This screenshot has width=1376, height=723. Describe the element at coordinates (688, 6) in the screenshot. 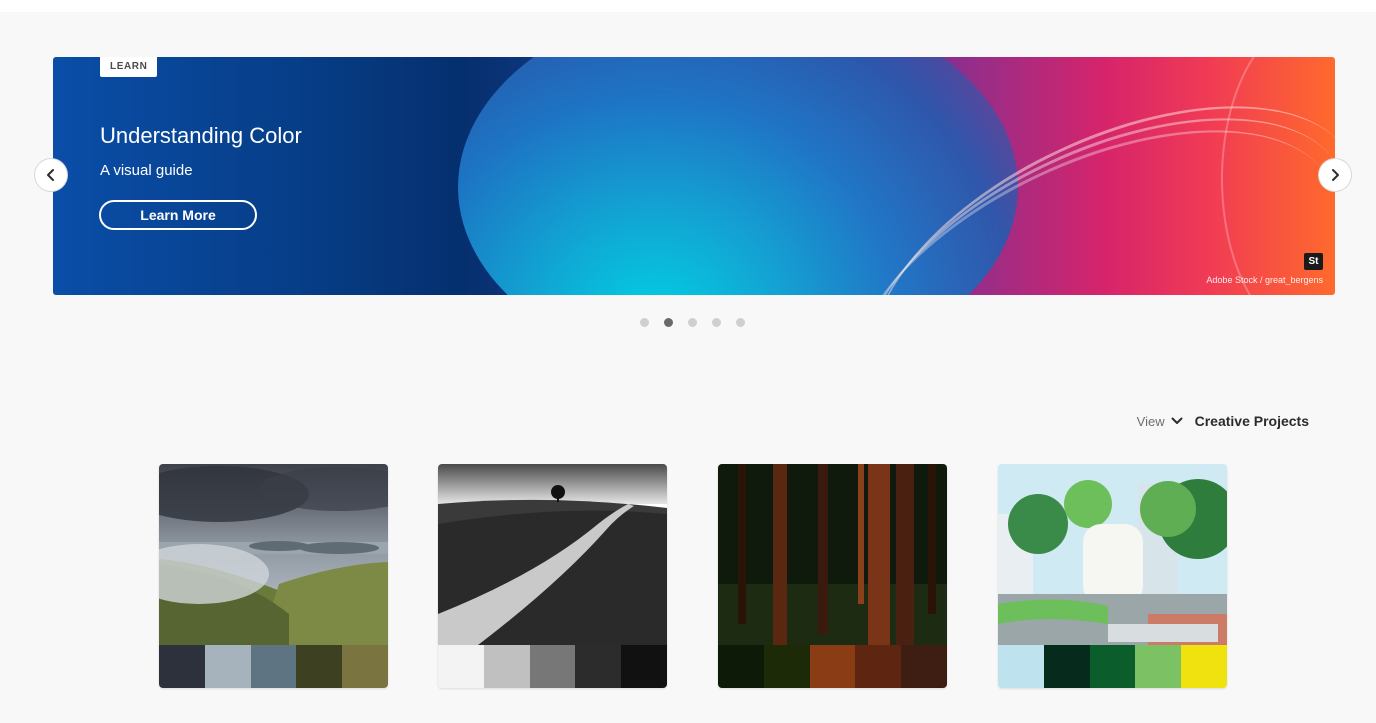

I see `top-bar` at that location.